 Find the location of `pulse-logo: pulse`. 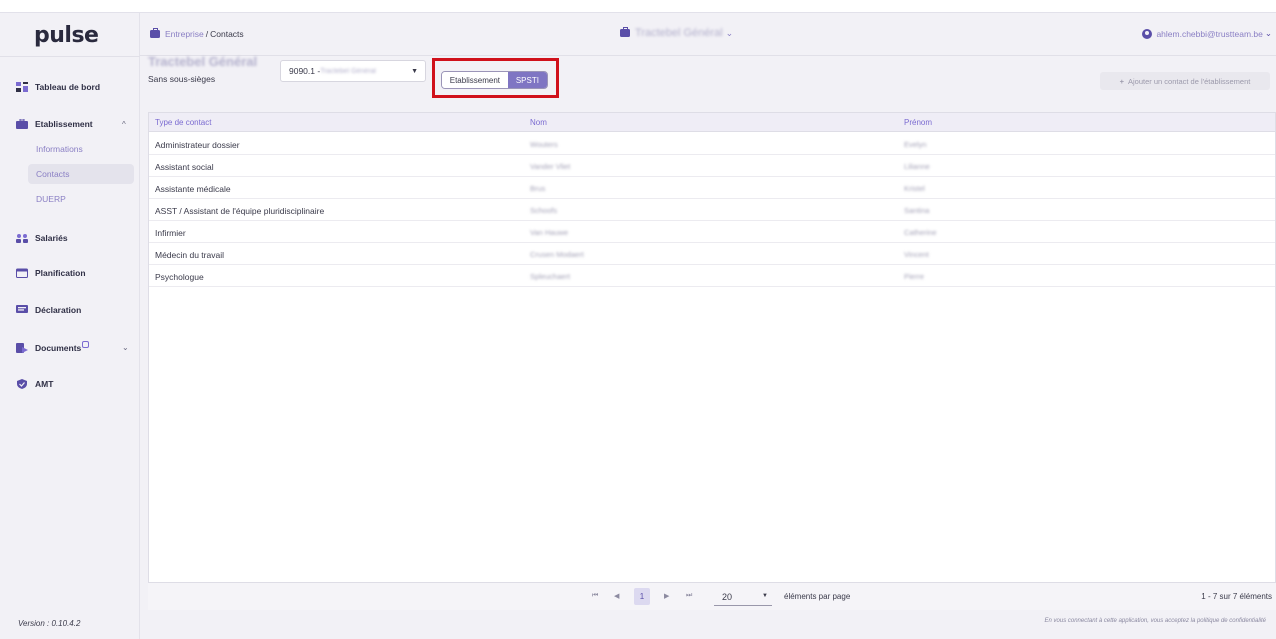

pulse-logo: pulse is located at coordinates (66, 35).